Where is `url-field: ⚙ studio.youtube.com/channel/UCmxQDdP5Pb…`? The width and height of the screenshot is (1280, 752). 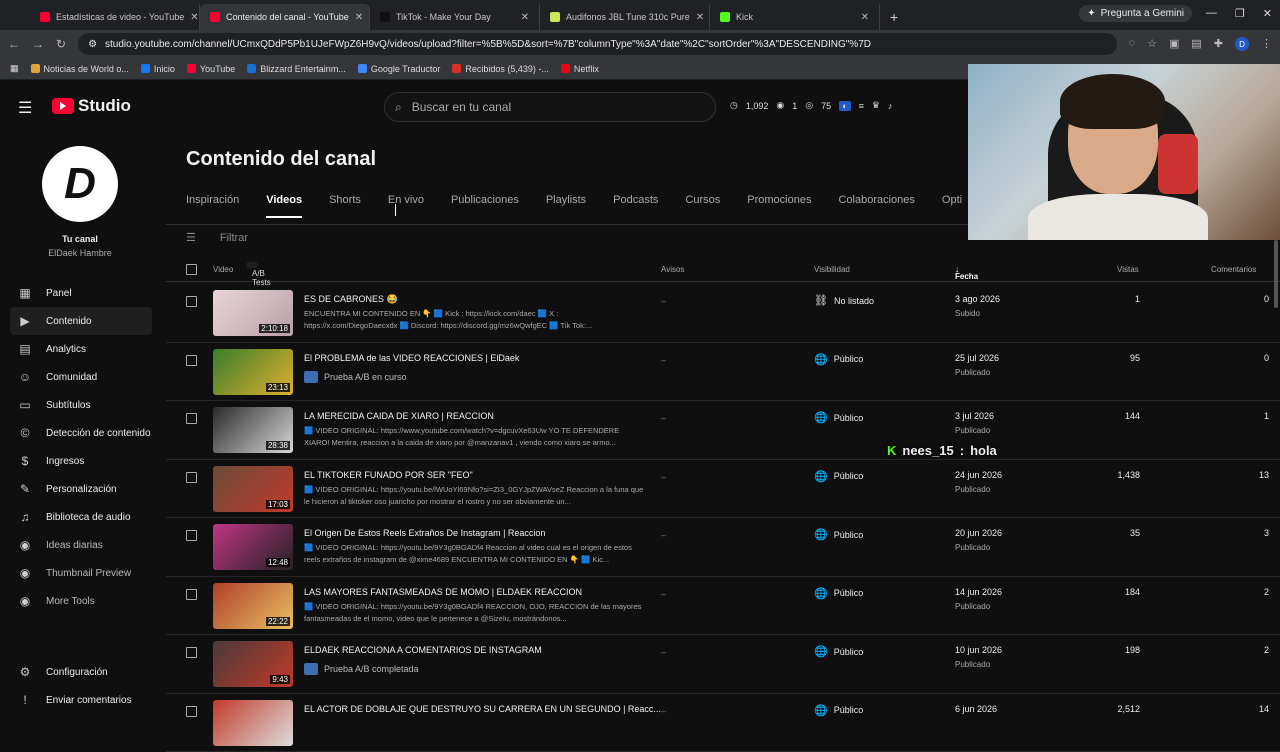
url-field: ⚙ studio.youtube.com/channel/UCmxQDdP5Pb… is located at coordinates (597, 44).